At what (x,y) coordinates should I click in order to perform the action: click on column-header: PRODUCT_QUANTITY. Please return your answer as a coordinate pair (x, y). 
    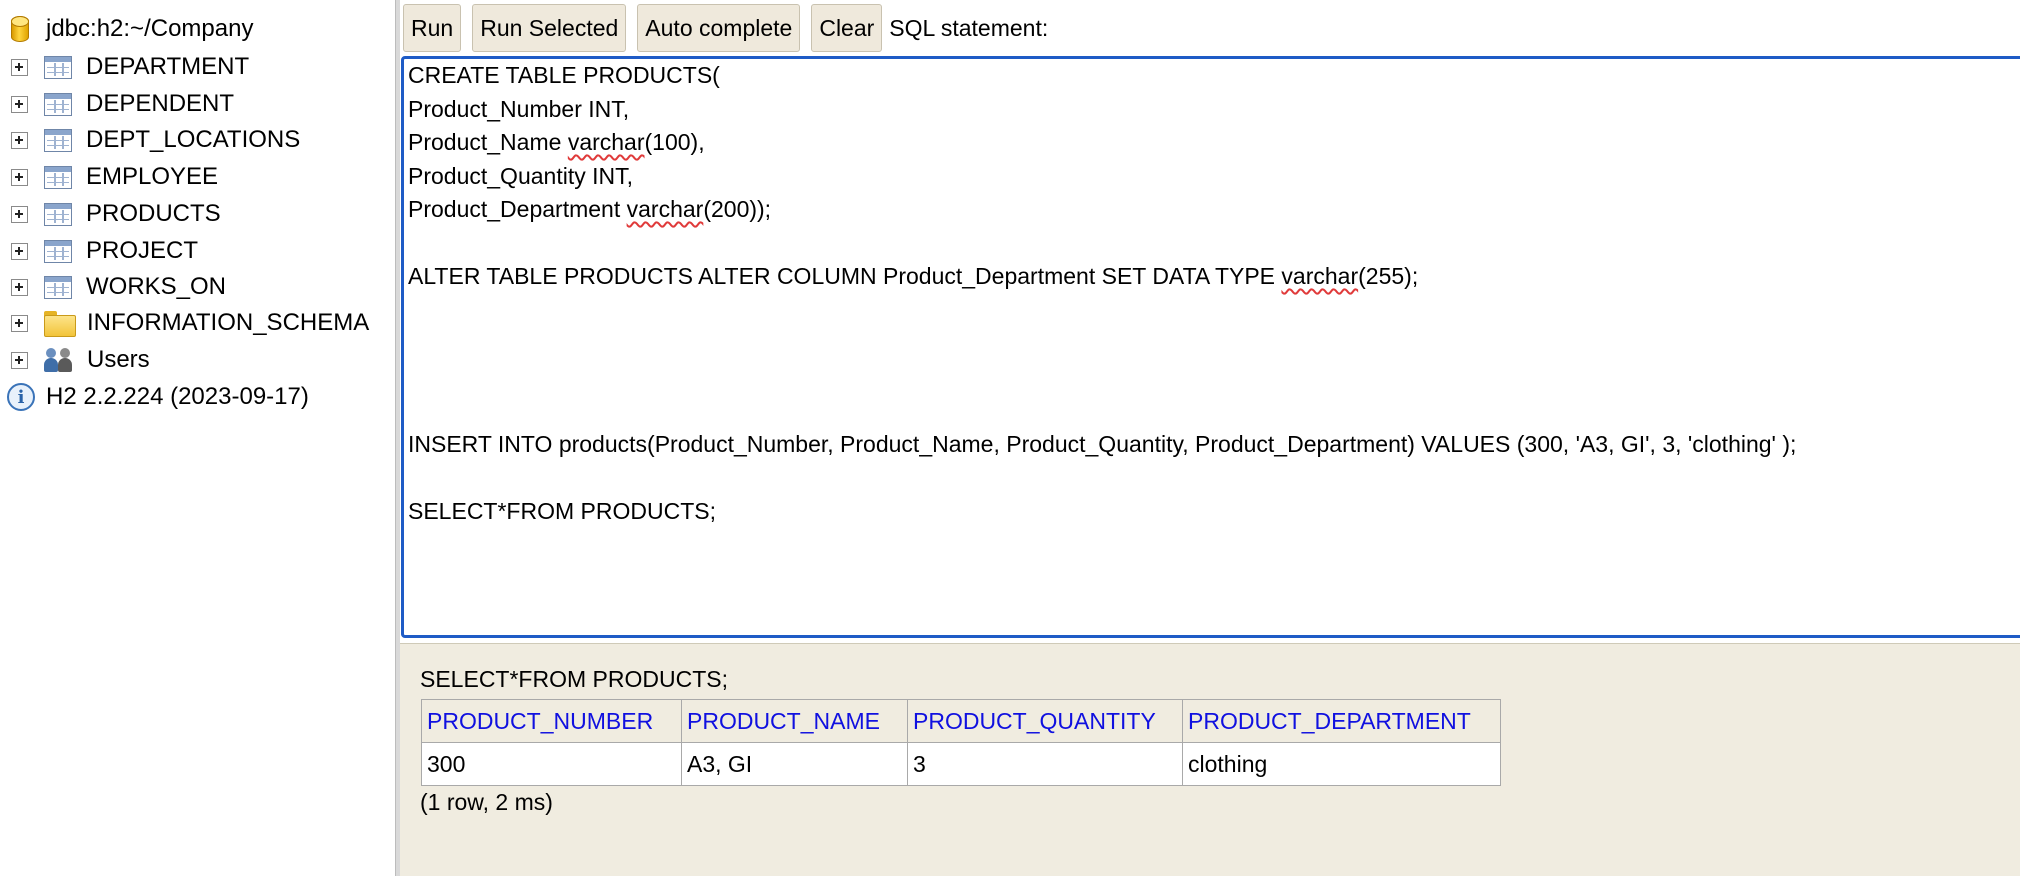
    Looking at the image, I should click on (1045, 721).